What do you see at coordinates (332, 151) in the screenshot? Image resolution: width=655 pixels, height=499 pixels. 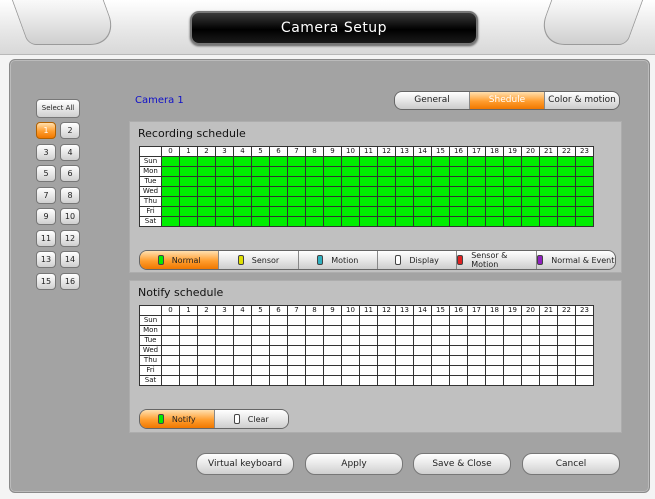 I see `hour-header: 9` at bounding box center [332, 151].